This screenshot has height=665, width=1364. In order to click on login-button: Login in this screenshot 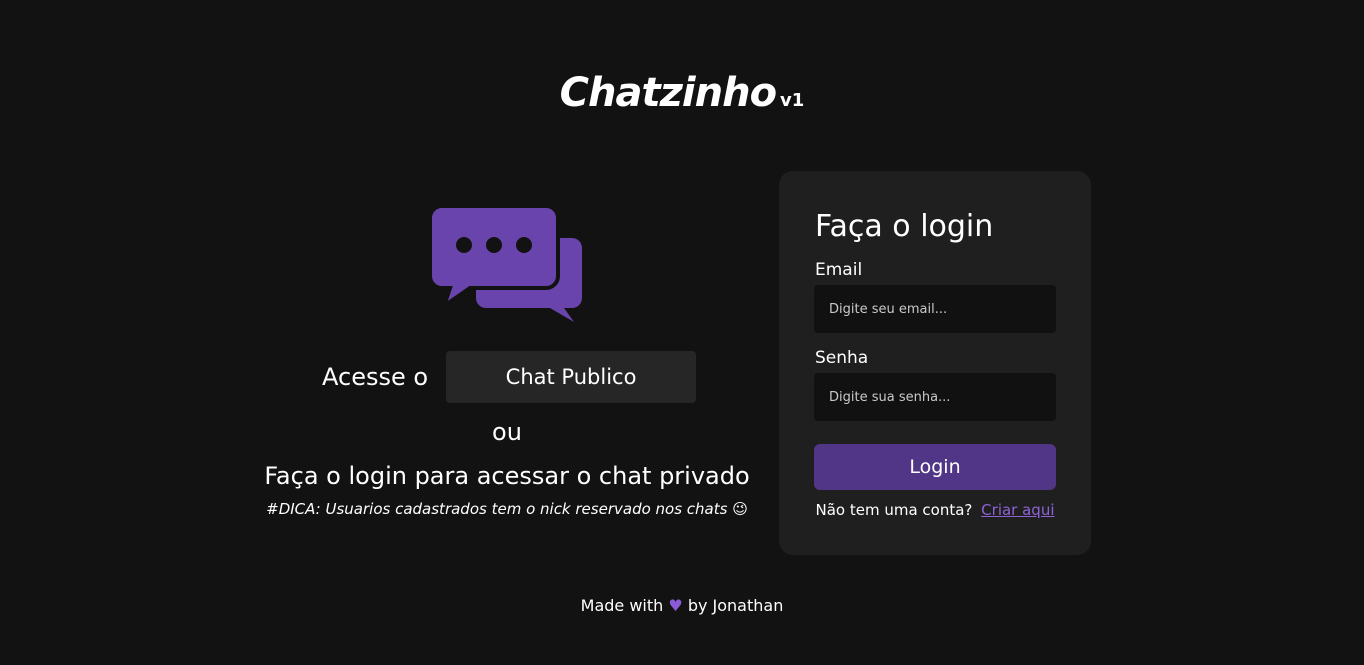, I will do `click(935, 467)`.